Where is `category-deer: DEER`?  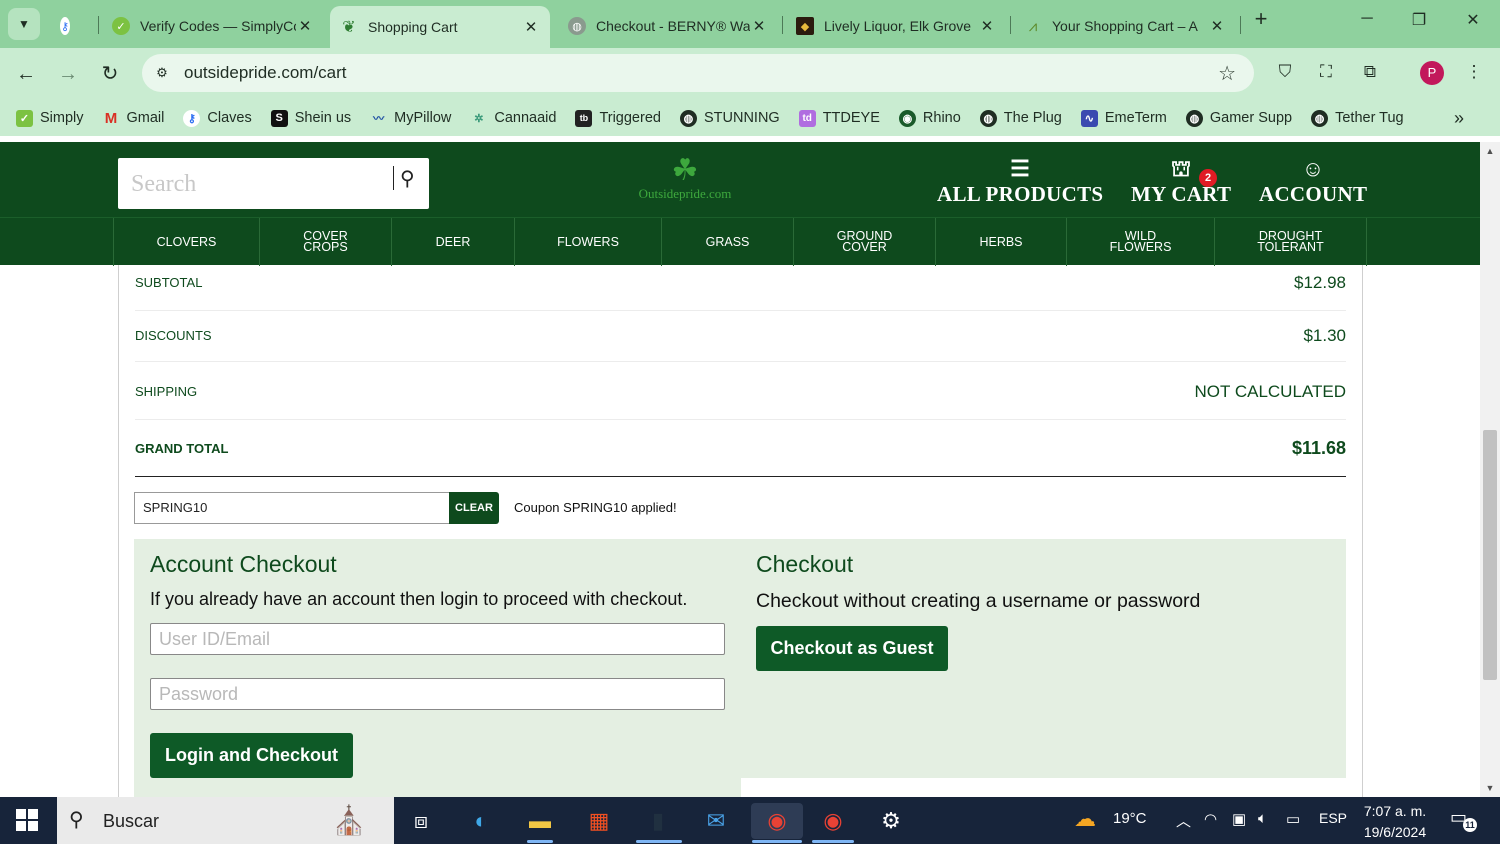
category-deer: DEER is located at coordinates (453, 242).